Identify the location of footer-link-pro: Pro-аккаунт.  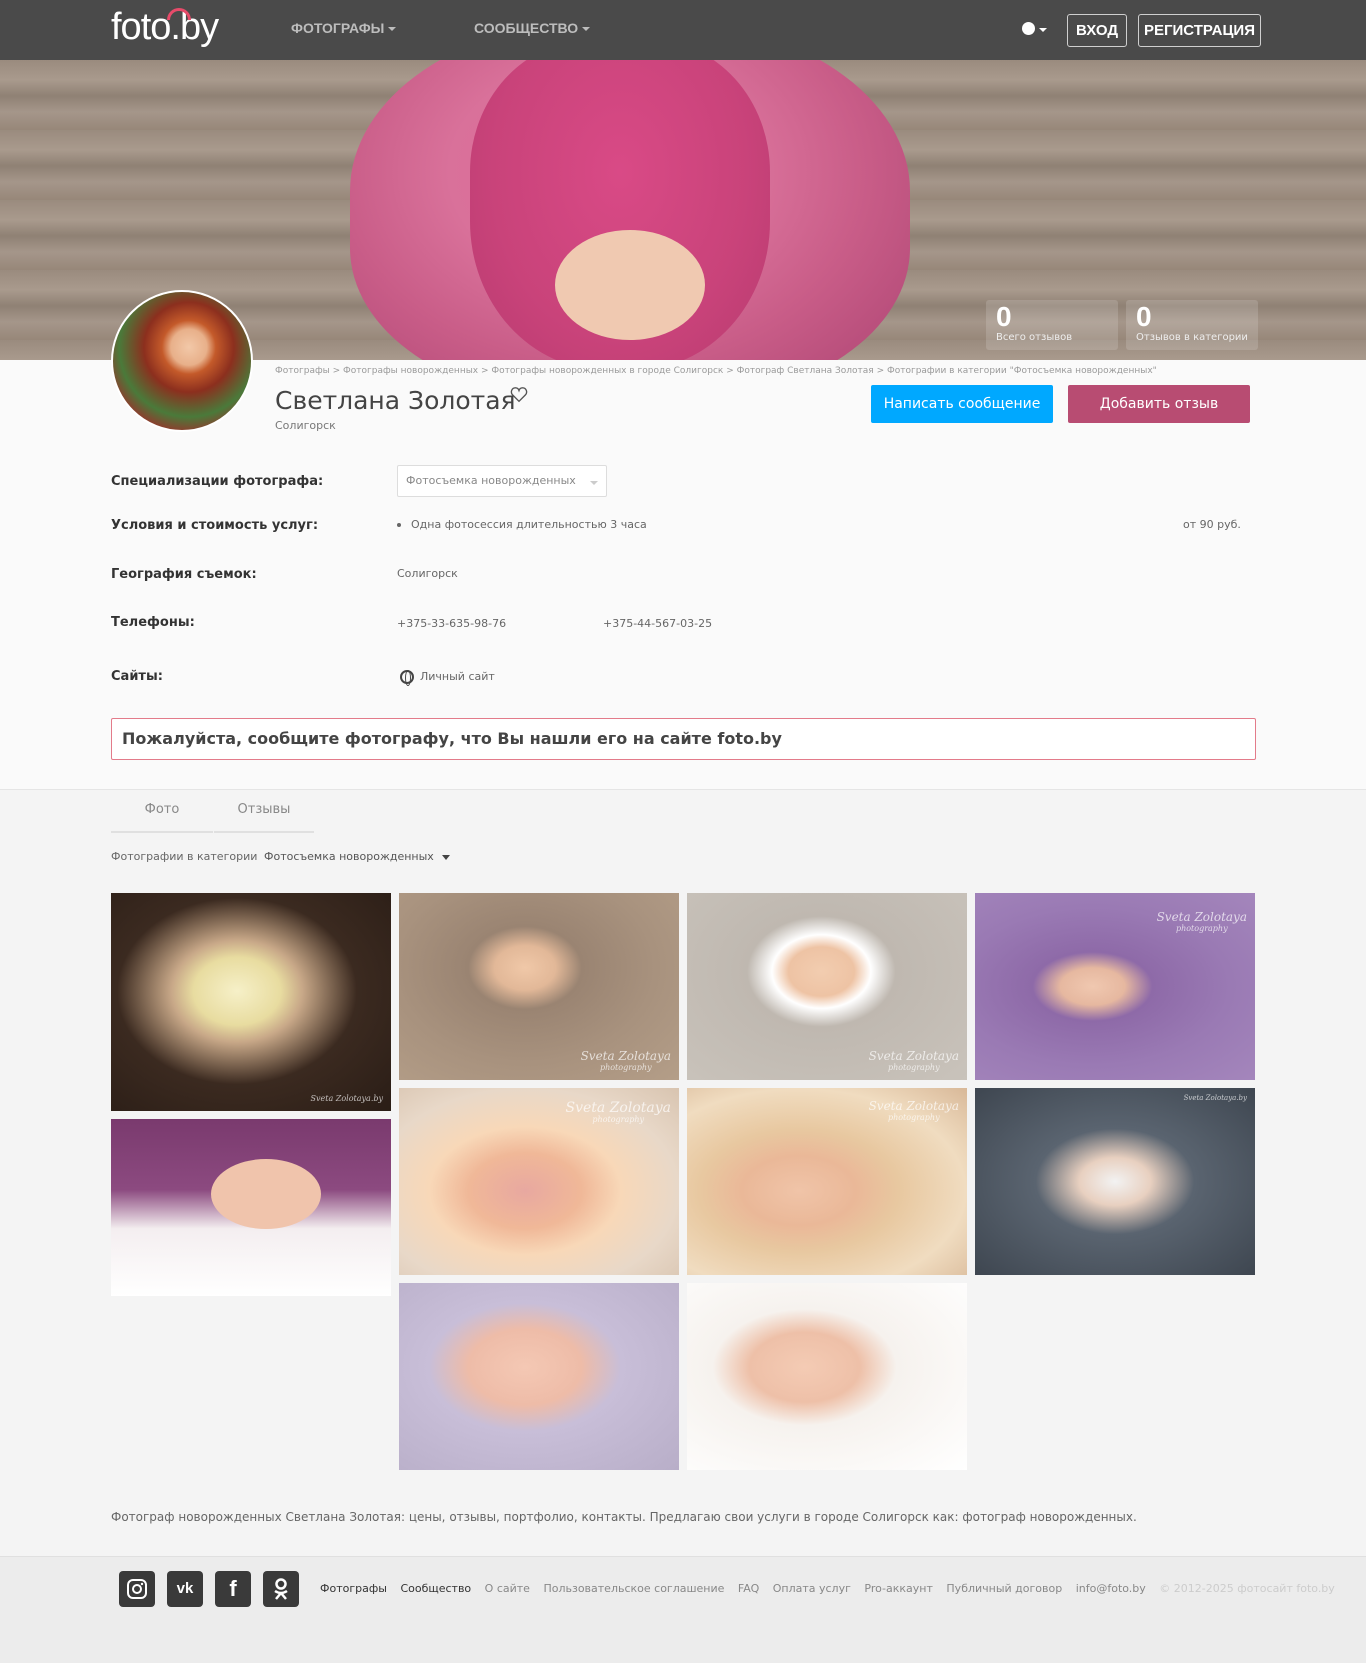
(898, 1588).